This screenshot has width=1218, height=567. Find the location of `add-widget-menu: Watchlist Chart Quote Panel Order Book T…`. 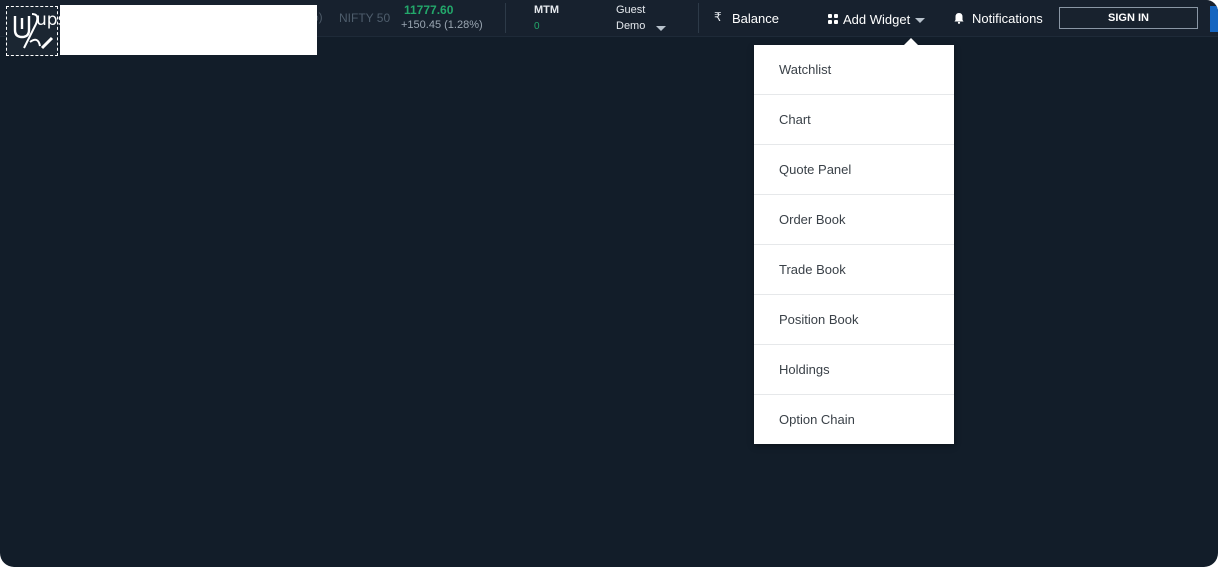

add-widget-menu: Watchlist Chart Quote Panel Order Book T… is located at coordinates (854, 244).